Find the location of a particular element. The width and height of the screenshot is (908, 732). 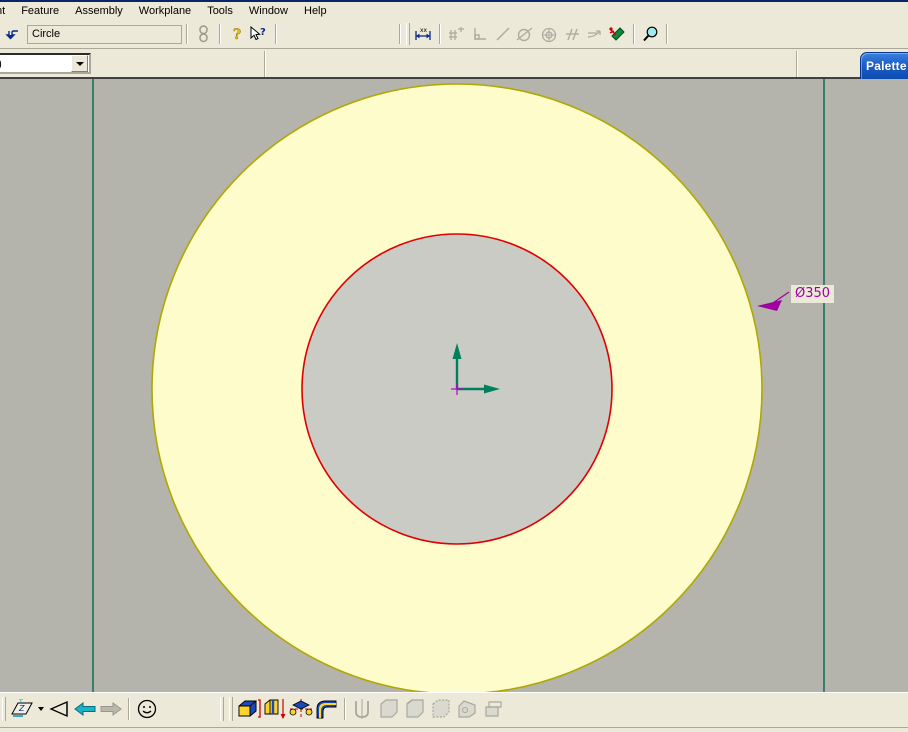

svg-text: xx is located at coordinates (424, 30).